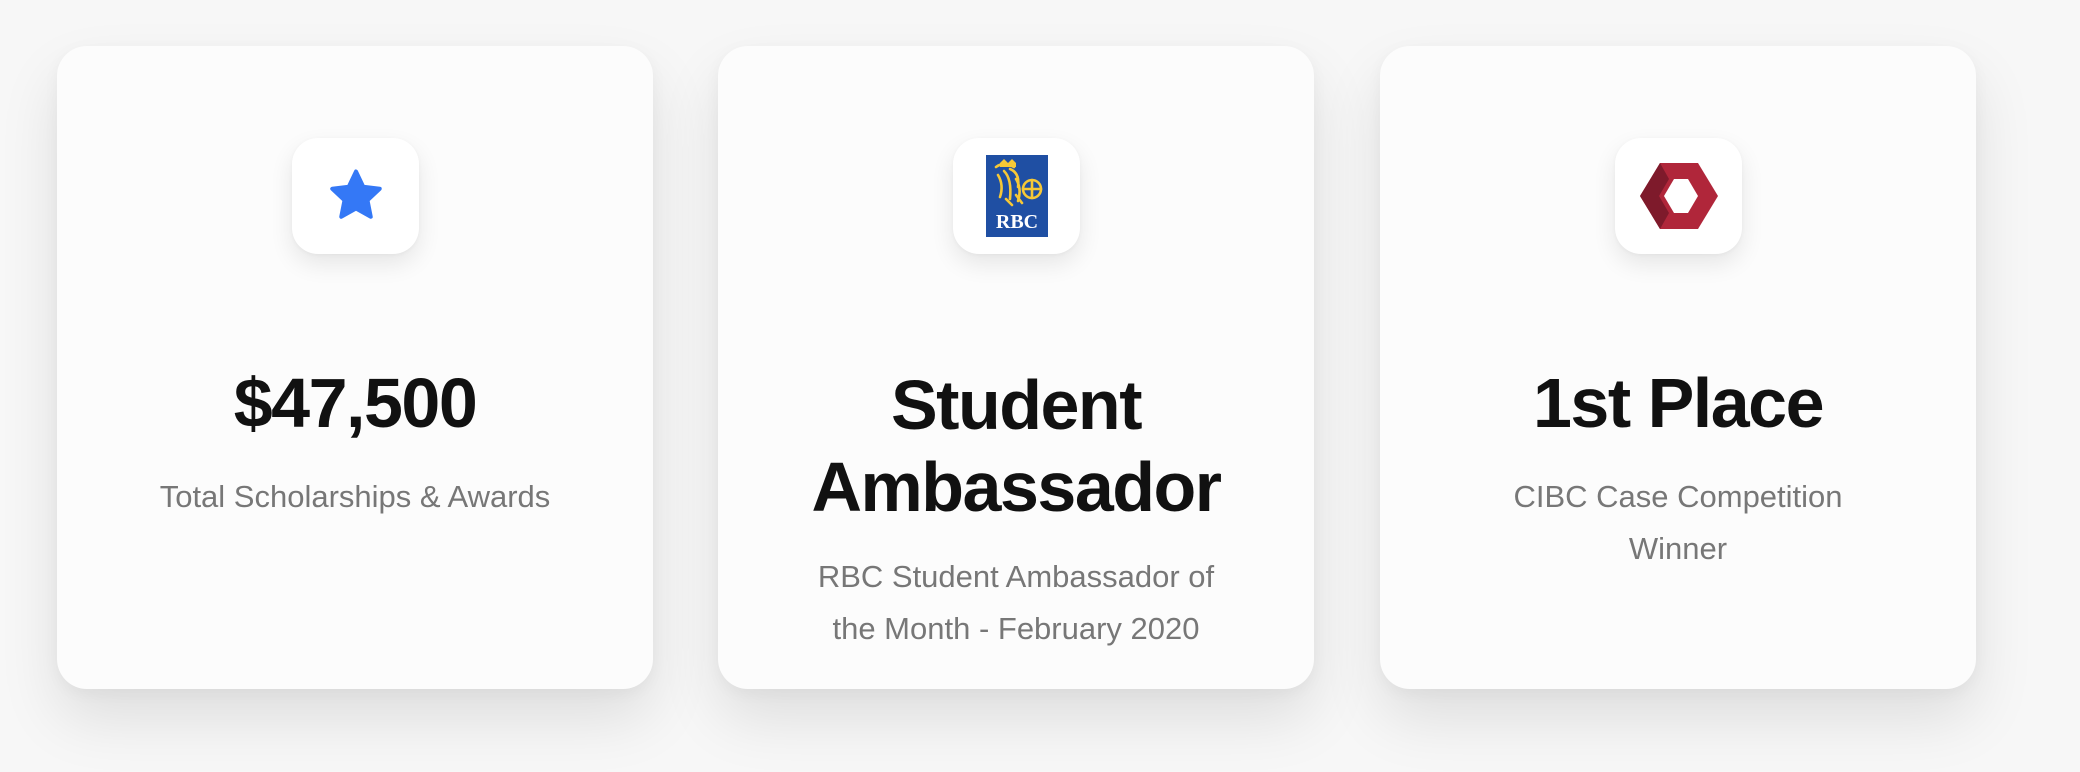  I want to click on rbc-logo-text: RBC, so click(1016, 222).